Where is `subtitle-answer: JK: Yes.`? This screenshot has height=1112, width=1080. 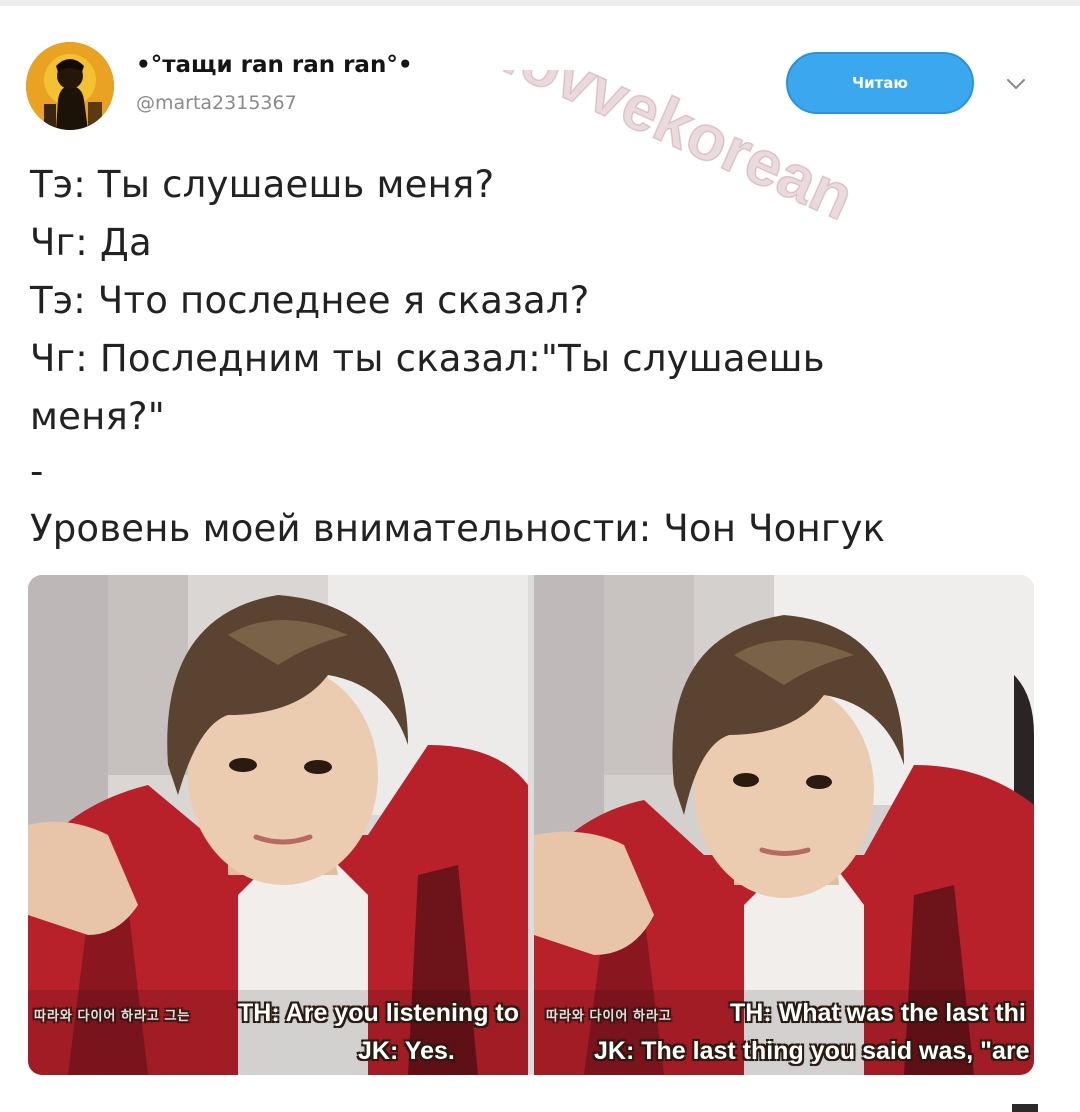
subtitle-answer: JK: Yes. is located at coordinates (406, 1051).